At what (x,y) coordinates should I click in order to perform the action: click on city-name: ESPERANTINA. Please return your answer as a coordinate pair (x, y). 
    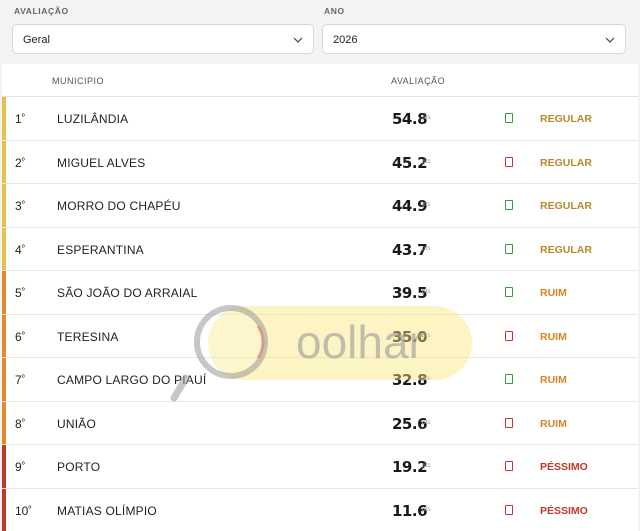
    Looking at the image, I should click on (100, 249).